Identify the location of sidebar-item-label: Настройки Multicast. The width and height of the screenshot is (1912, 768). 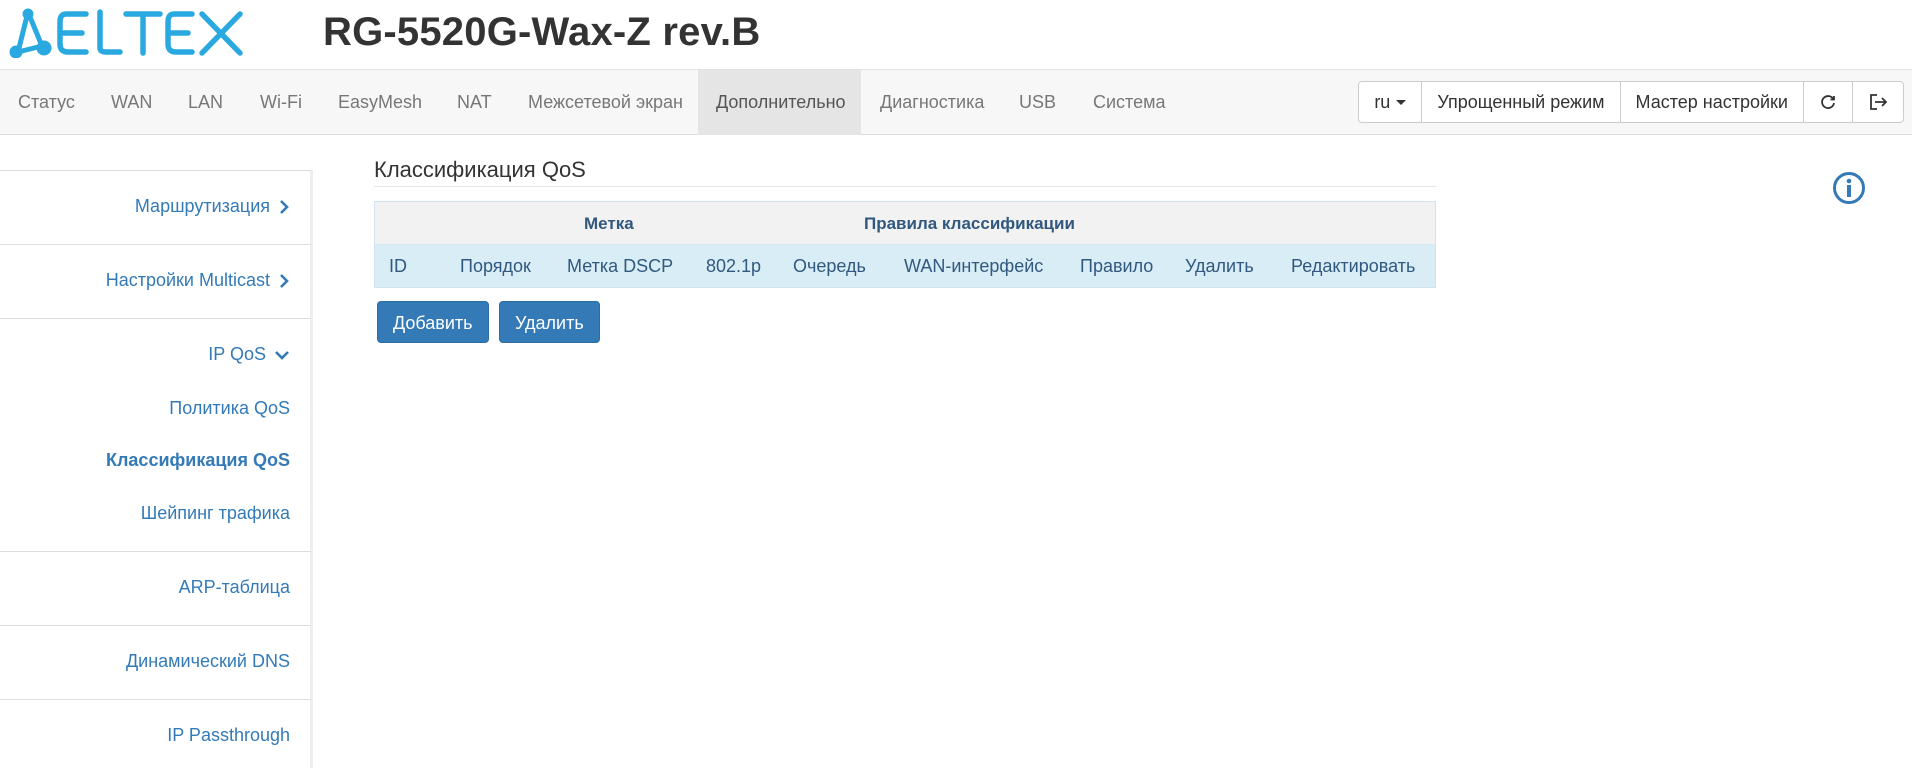
(187, 280).